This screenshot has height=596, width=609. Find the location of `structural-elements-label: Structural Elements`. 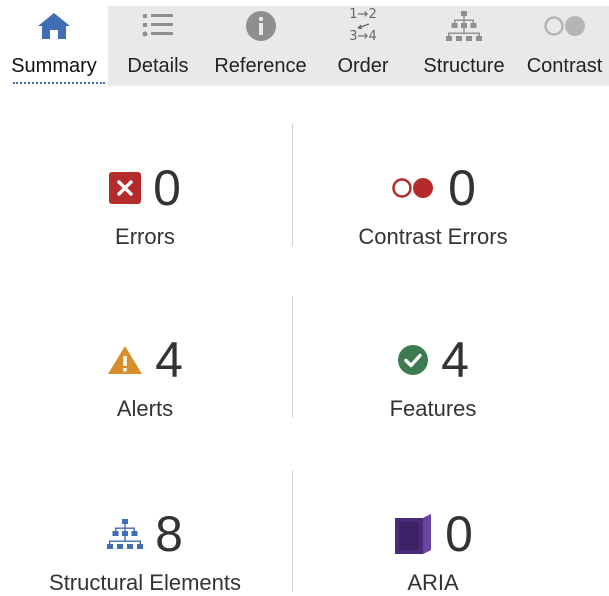

structural-elements-label: Structural Elements is located at coordinates (145, 582).